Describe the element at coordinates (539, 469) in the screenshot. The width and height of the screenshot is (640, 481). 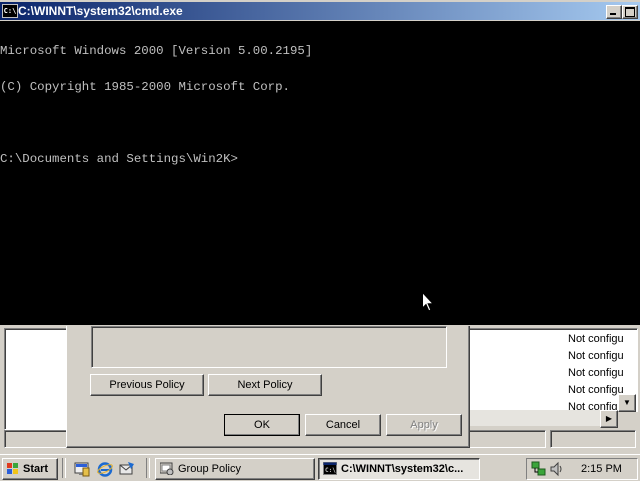
I see `network-icon` at that location.